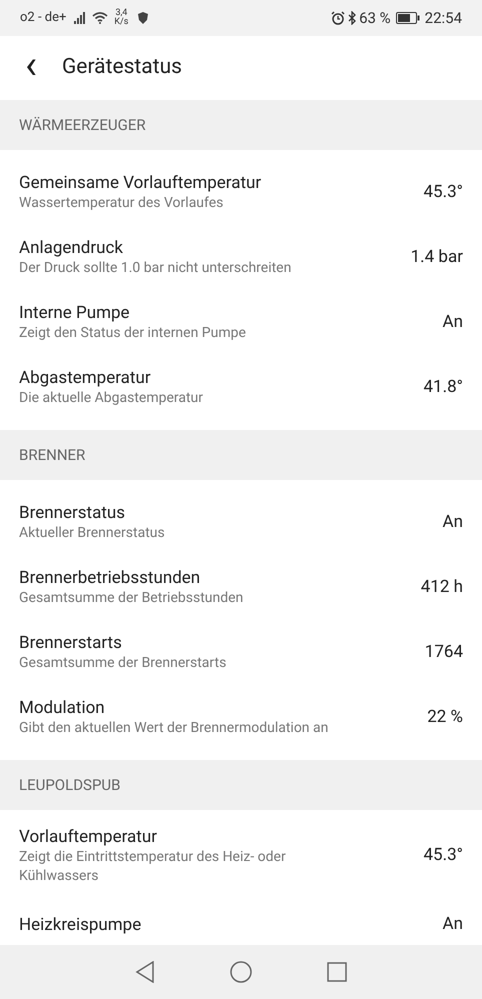 The width and height of the screenshot is (482, 999). Describe the element at coordinates (80, 925) in the screenshot. I see `row-title: Heizkreispumpe` at that location.